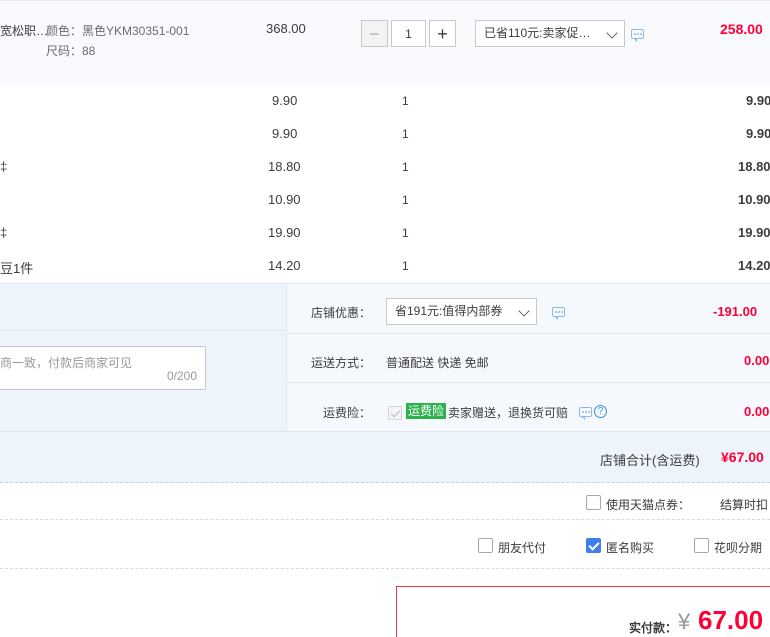 This screenshot has height=637, width=770. I want to click on shipping-label: 运送方式：, so click(341, 363).